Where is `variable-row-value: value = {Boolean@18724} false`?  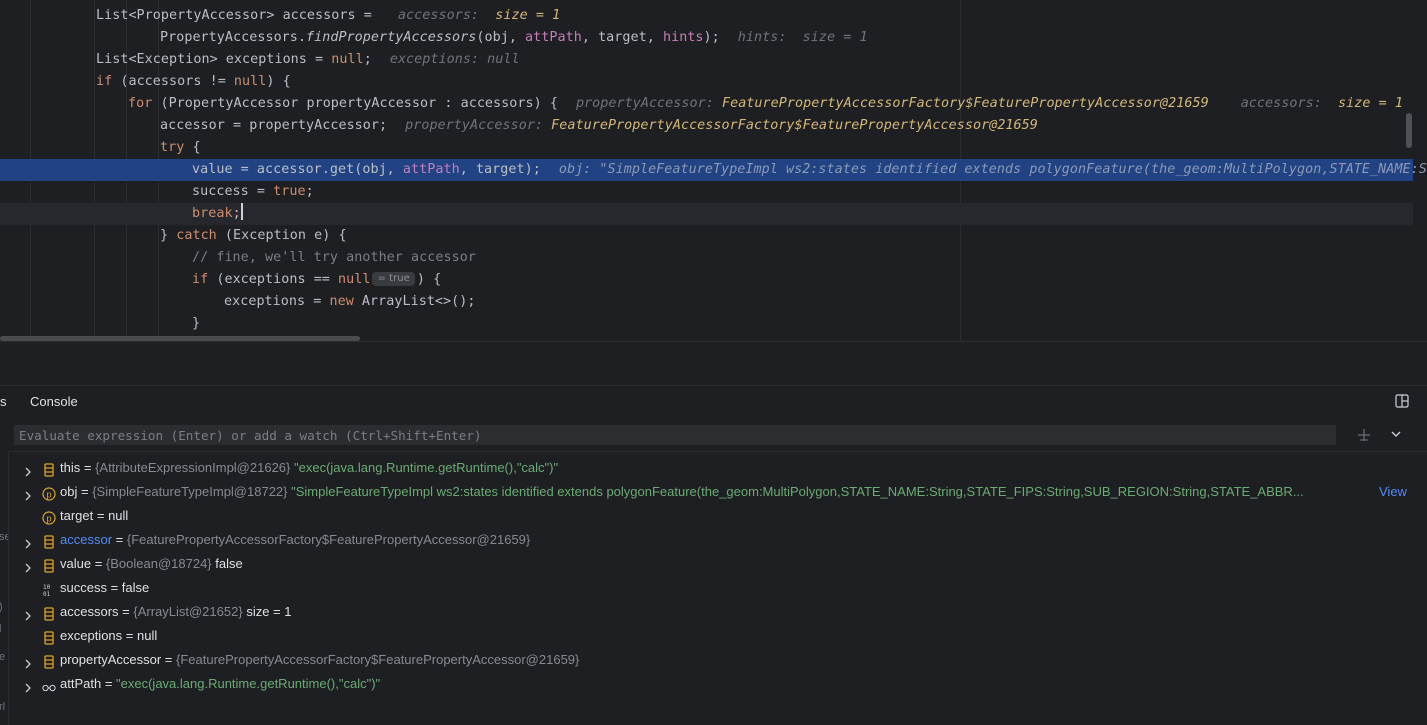 variable-row-value: value = {Boolean@18724} false is located at coordinates (718, 564).